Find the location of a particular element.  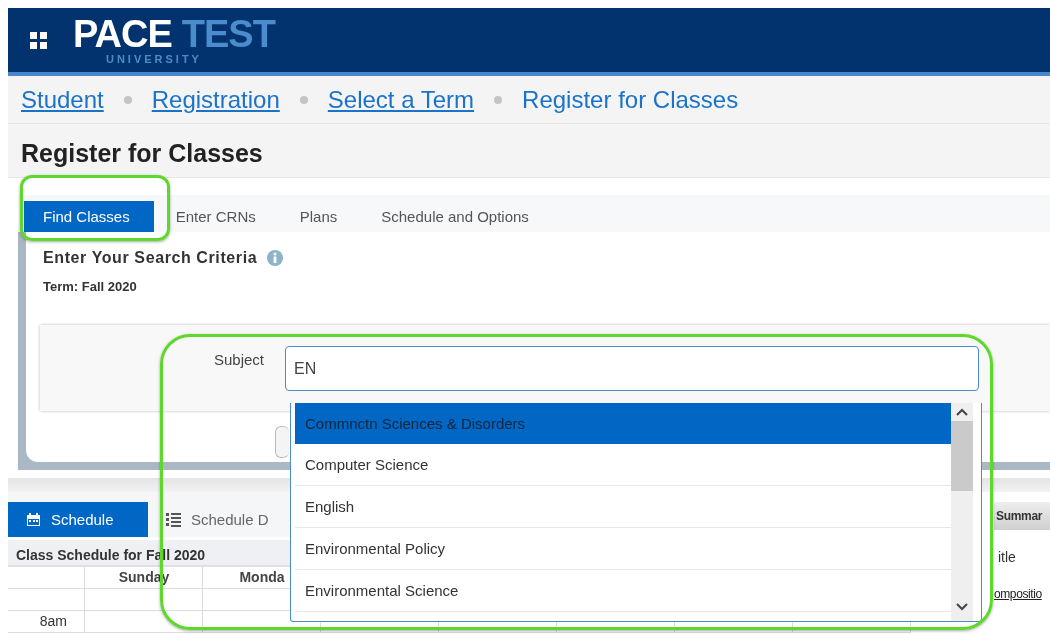

logo-text: PACE is located at coordinates (122, 34).